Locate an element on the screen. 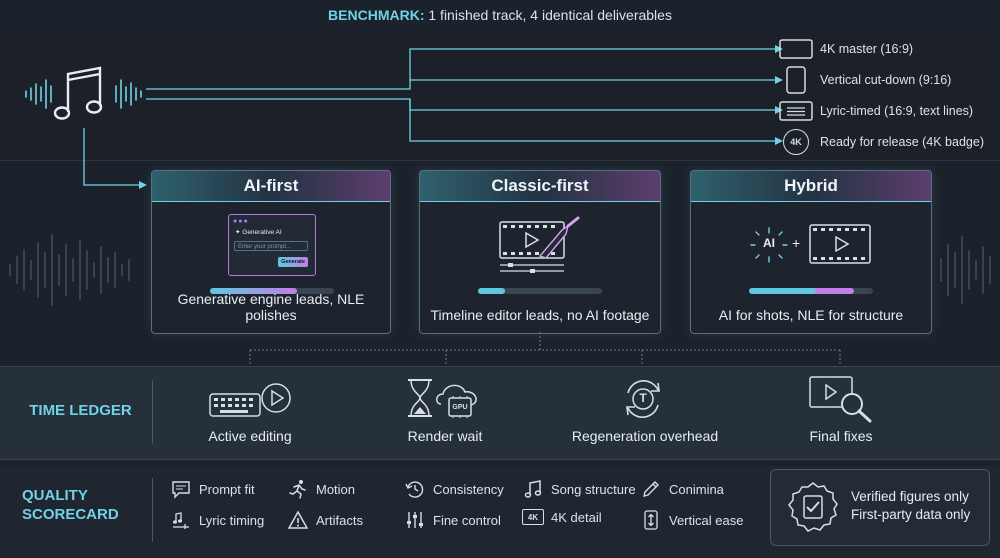 The width and height of the screenshot is (1000, 558). keyboard-play-icon is located at coordinates (250, 400).